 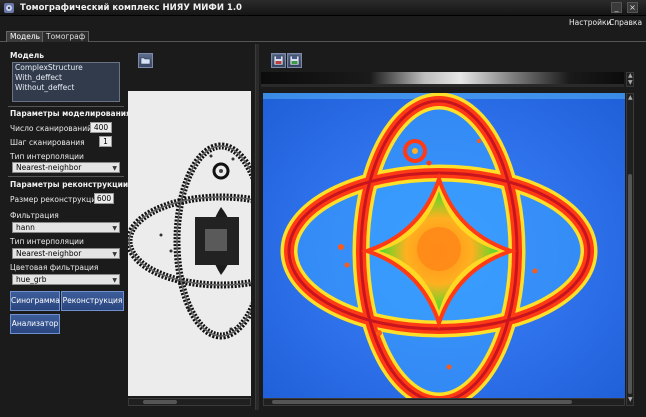 I want to click on floppy-save-as-icon, so click(x=294, y=60).